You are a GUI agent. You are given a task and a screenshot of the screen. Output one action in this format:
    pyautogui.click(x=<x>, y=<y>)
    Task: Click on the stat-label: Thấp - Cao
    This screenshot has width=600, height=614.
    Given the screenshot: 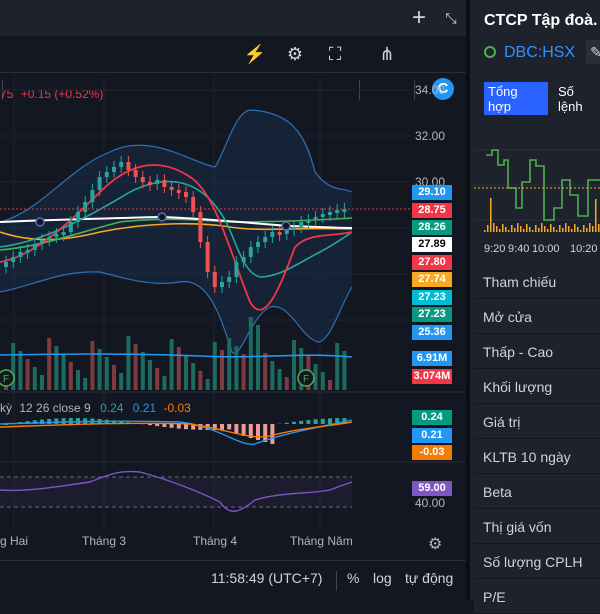 What is the action you would take?
    pyautogui.click(x=518, y=352)
    